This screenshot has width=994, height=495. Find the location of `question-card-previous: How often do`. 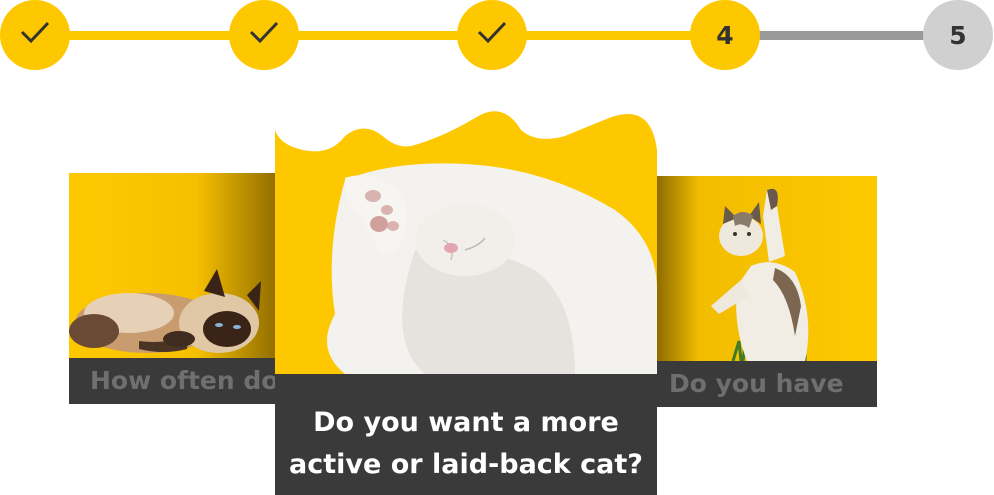

question-card-previous: How often do is located at coordinates (175, 288).